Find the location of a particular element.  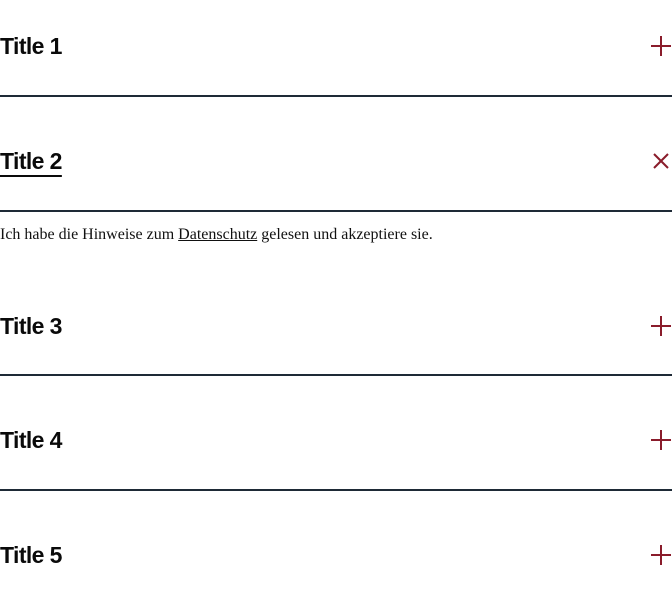

accordion-item-title-2: Title 2 is located at coordinates (336, 161).